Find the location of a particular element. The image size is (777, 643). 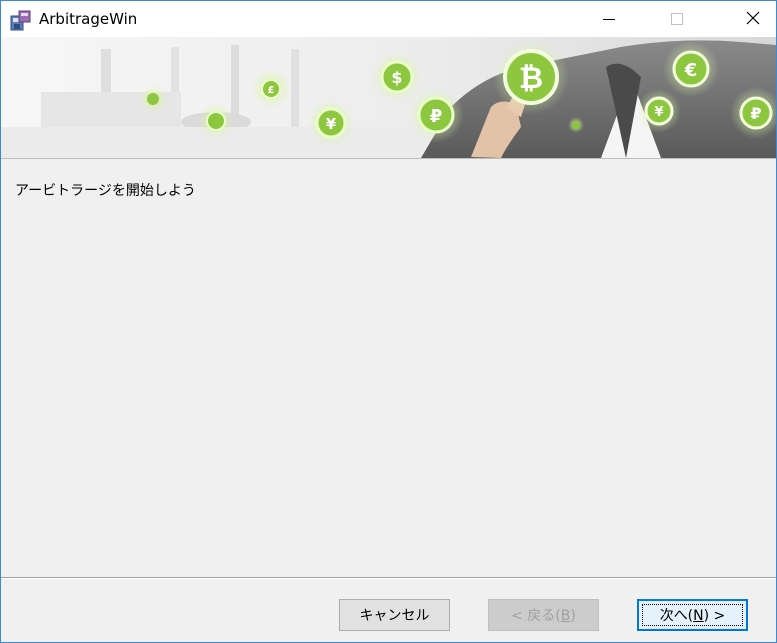

footer-divider-highlight is located at coordinates (388, 578).